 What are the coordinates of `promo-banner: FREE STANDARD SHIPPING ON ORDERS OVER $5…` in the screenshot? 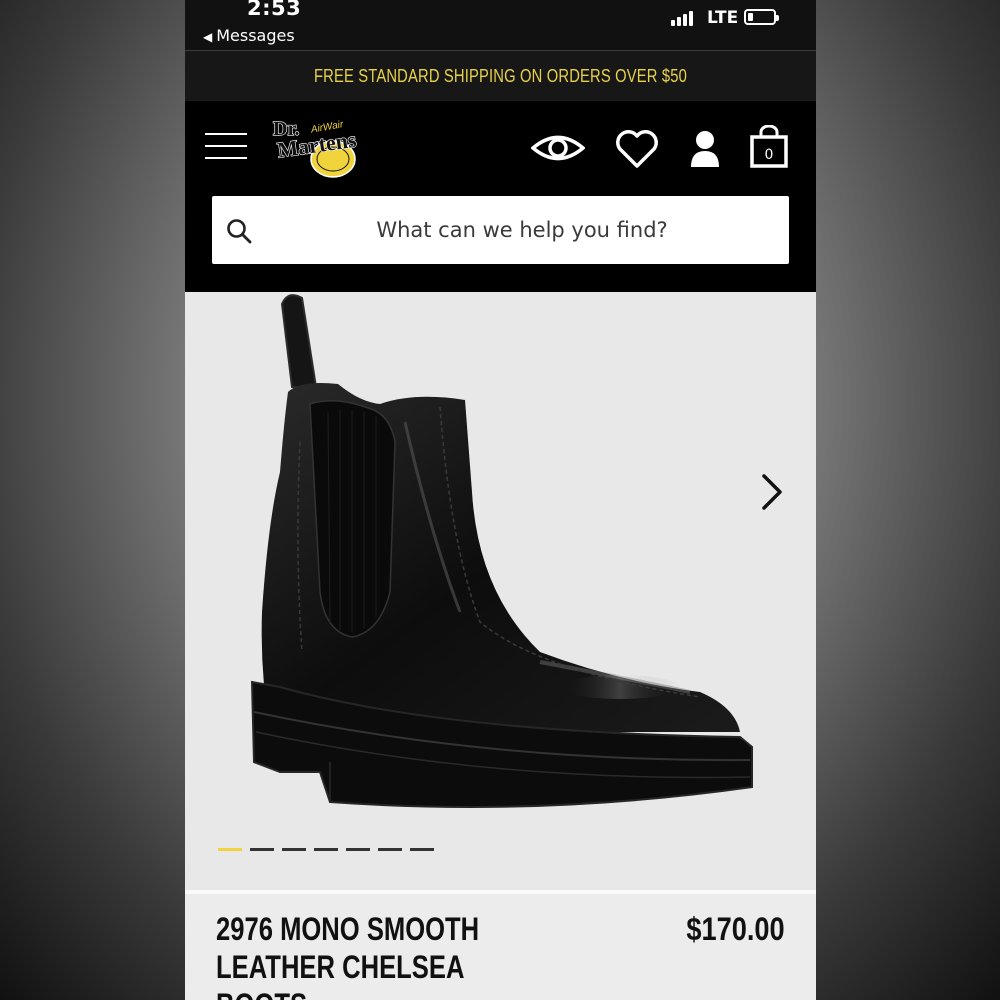 It's located at (500, 76).